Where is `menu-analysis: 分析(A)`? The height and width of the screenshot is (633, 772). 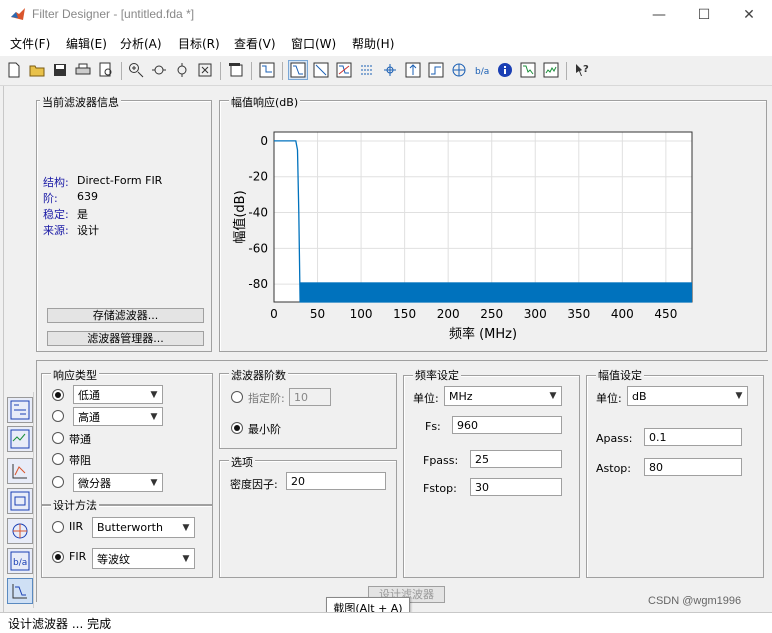 menu-analysis: 分析(A) is located at coordinates (141, 43).